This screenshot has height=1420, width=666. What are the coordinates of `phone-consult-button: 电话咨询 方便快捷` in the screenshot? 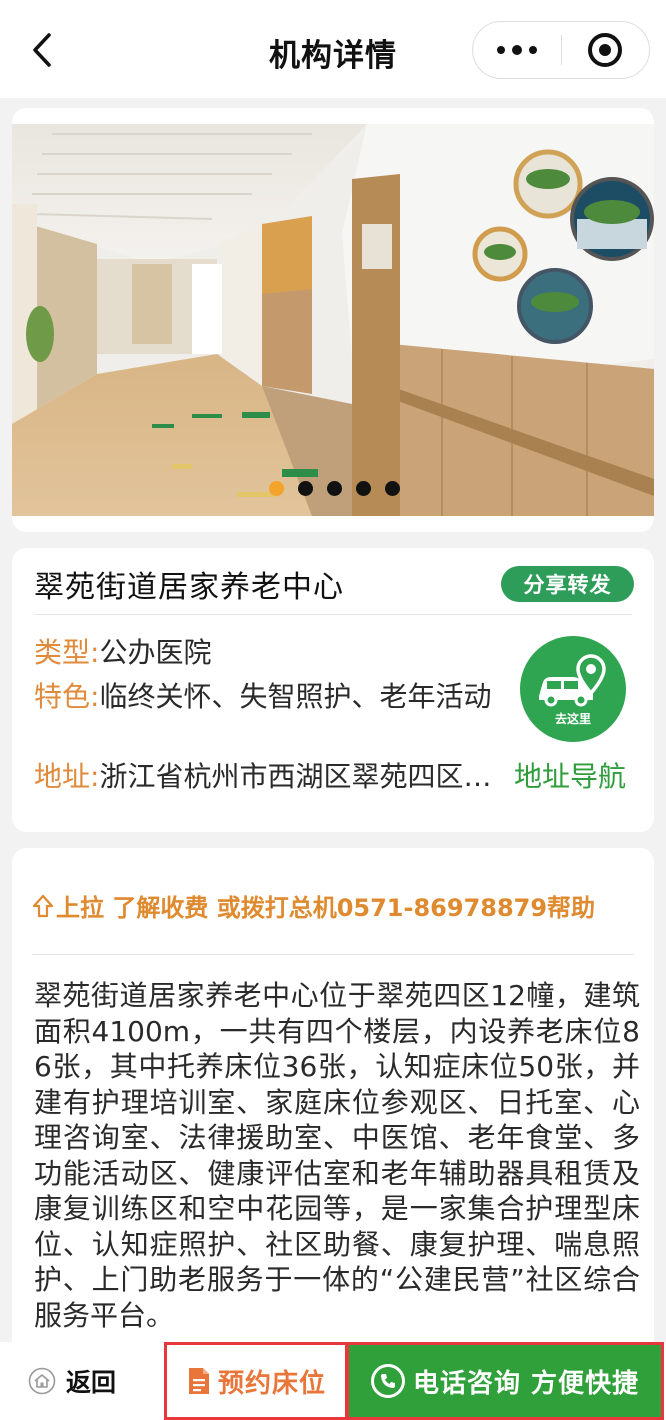 It's located at (505, 1381).